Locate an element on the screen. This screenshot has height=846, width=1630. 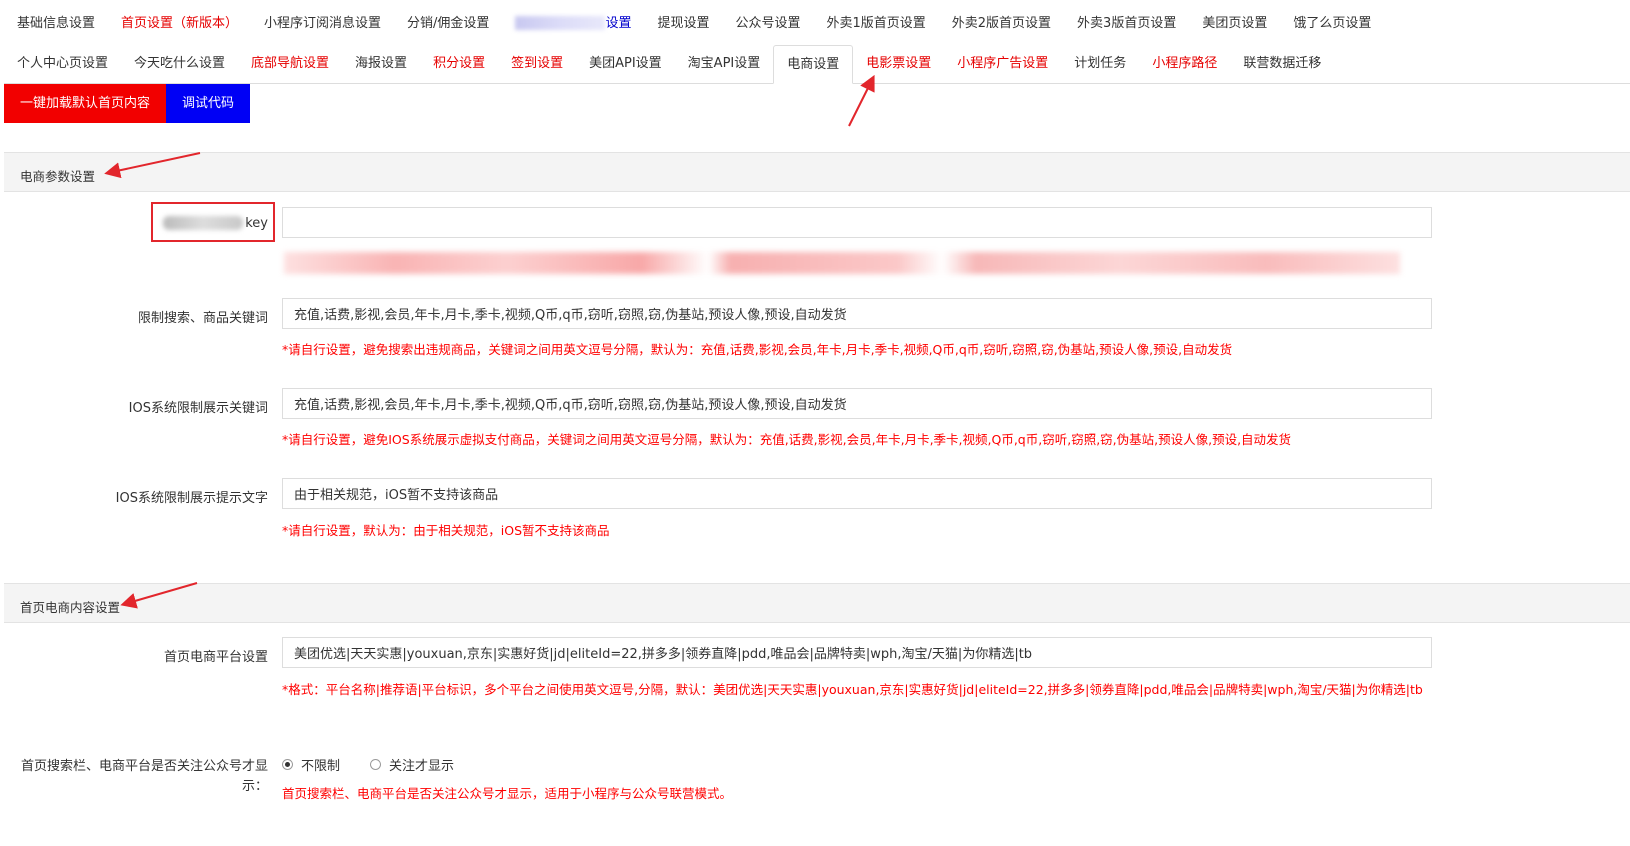
ecommerce-params-header: 电商参数设置 is located at coordinates (817, 172).